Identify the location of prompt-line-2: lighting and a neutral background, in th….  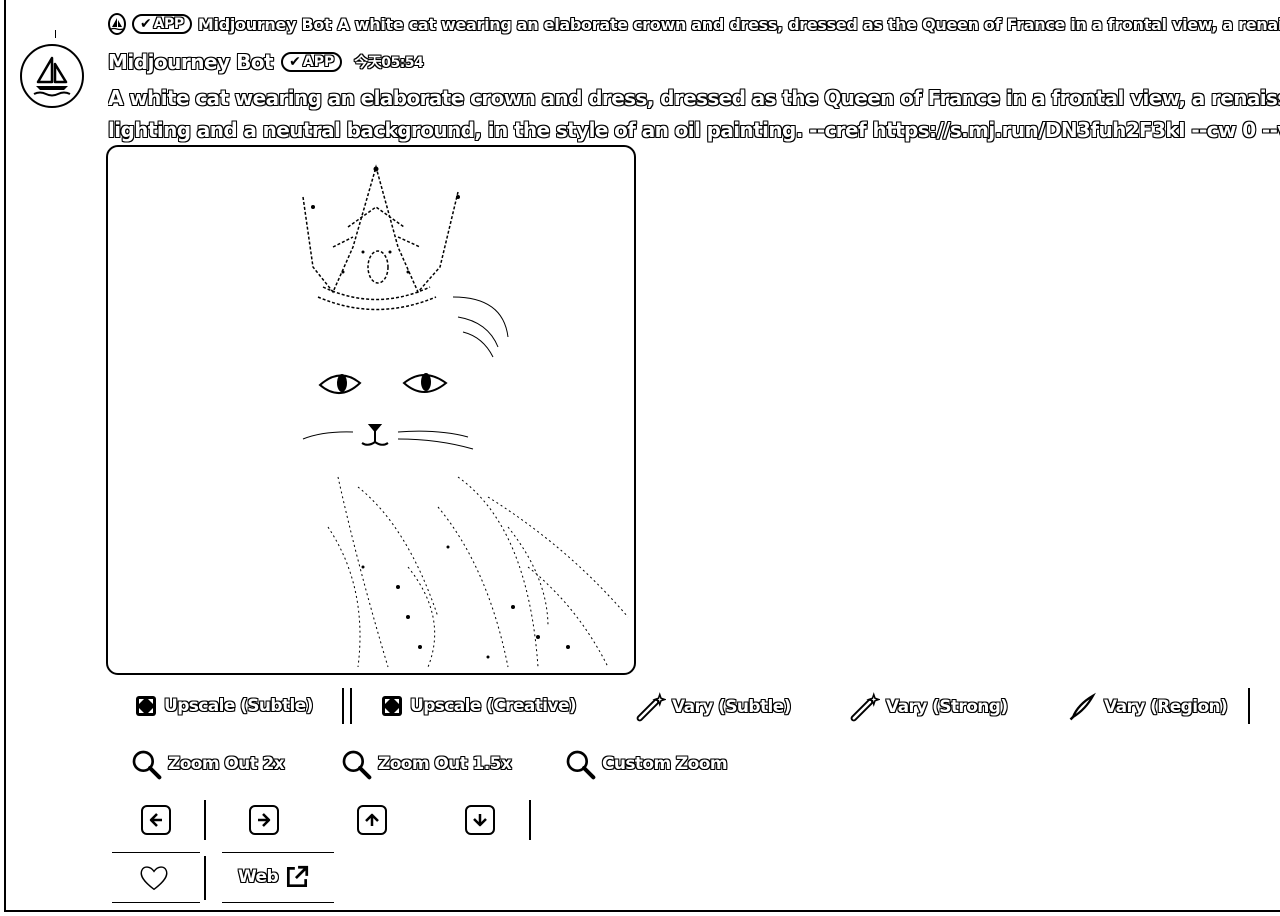
(694, 130).